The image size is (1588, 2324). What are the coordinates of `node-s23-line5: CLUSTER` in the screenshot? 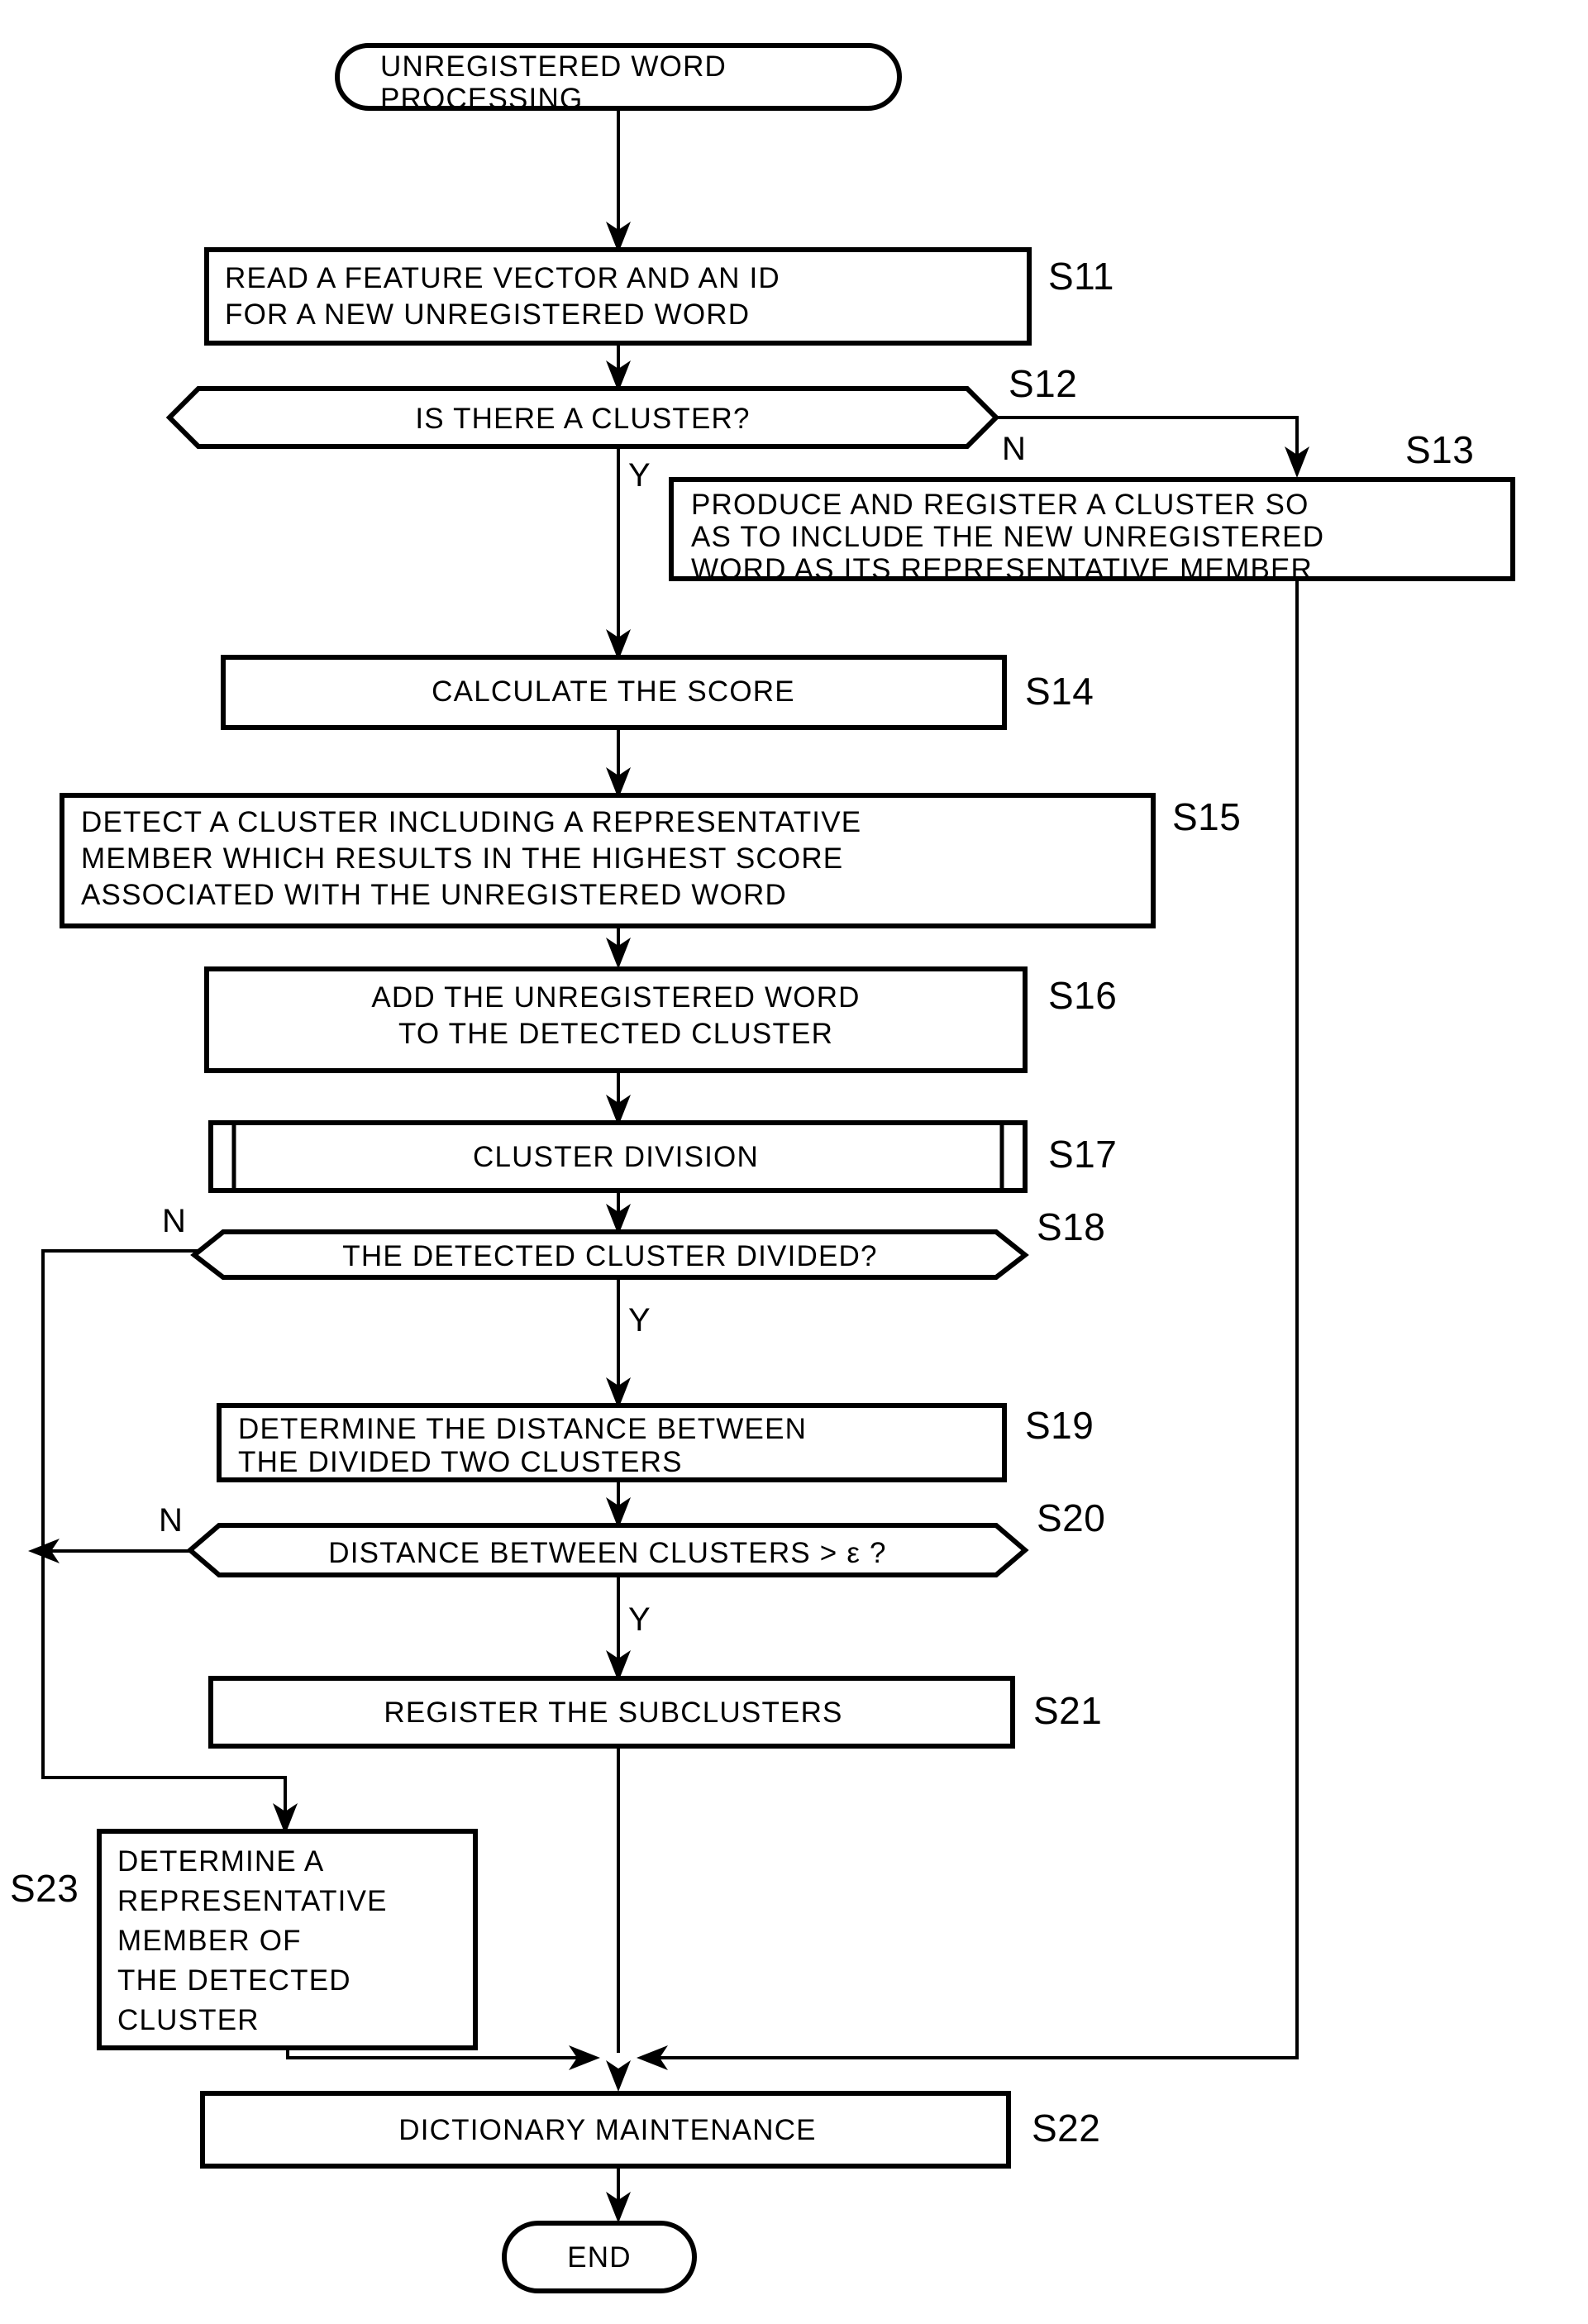 It's located at (189, 2020).